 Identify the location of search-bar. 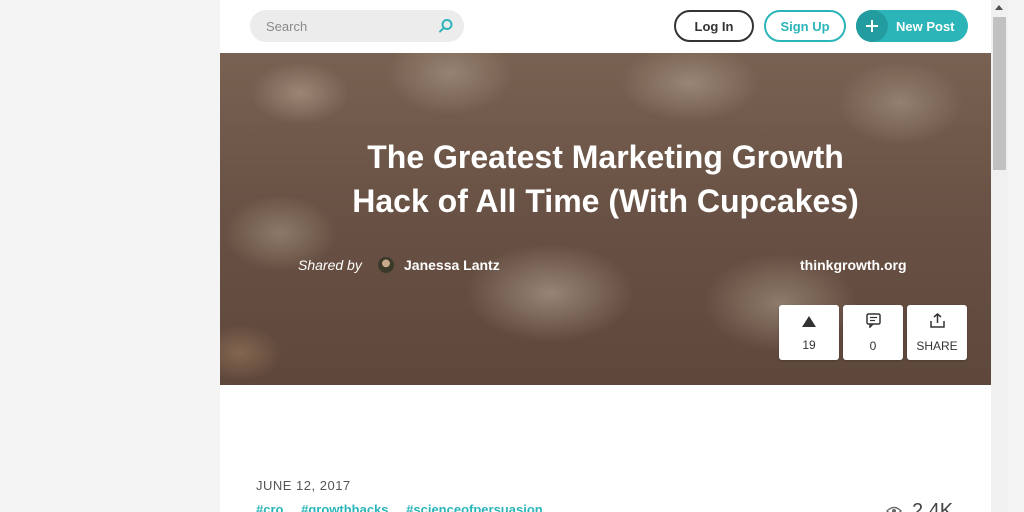
(357, 26).